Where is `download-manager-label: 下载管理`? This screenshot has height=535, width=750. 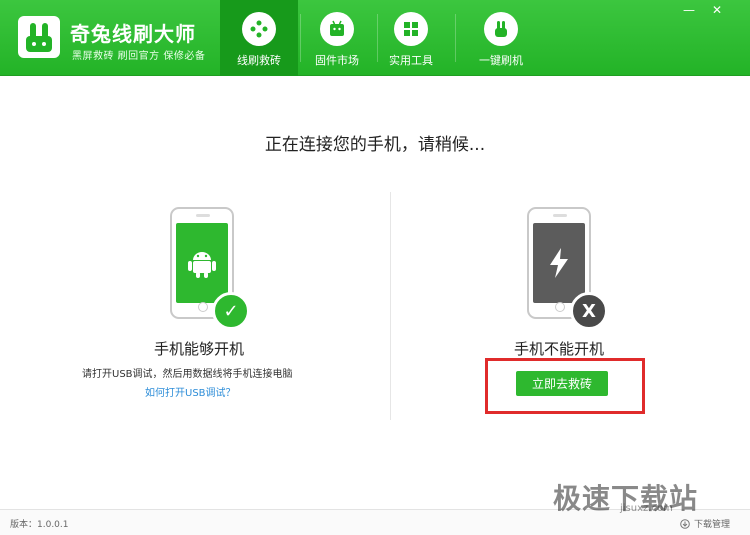
download-manager-label: 下载管理 is located at coordinates (711, 525).